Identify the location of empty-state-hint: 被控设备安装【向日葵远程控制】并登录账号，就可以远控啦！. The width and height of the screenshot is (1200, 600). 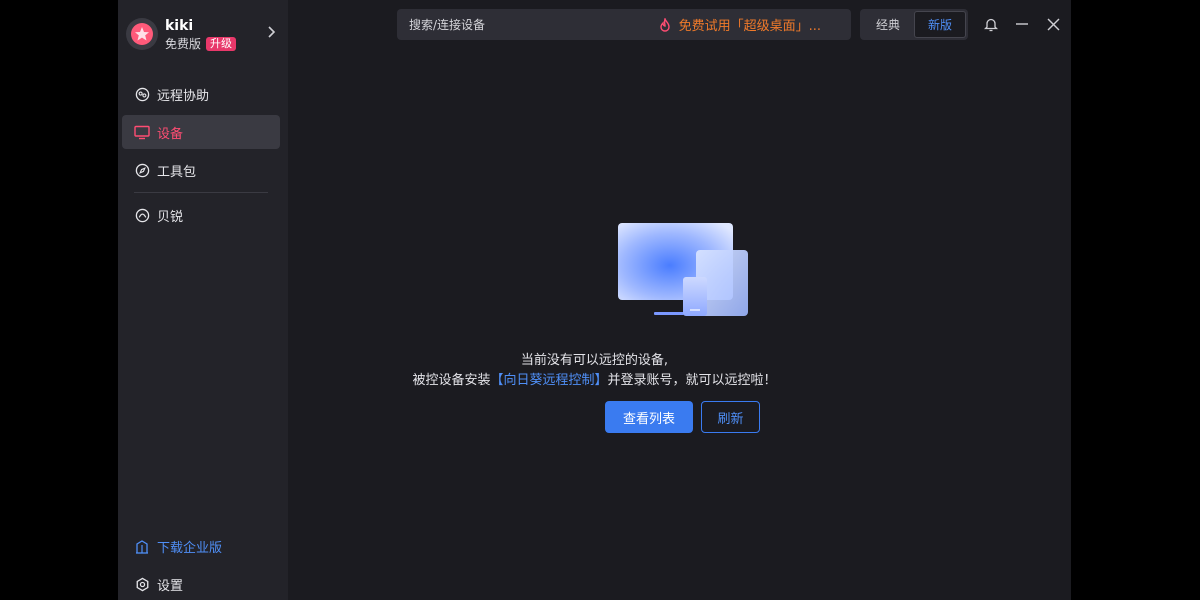
(594, 378).